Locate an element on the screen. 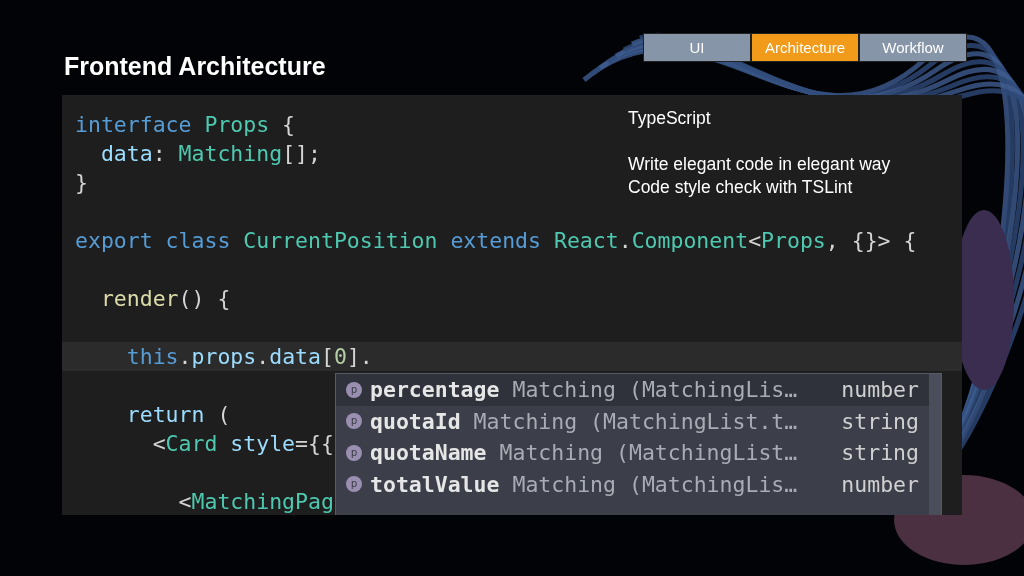 The height and width of the screenshot is (576, 1024). scrollbar is located at coordinates (935, 444).